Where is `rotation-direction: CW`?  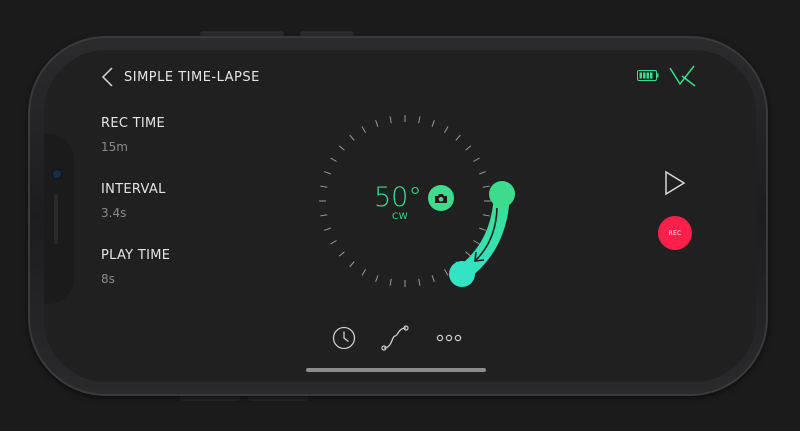
rotation-direction: CW is located at coordinates (400, 217).